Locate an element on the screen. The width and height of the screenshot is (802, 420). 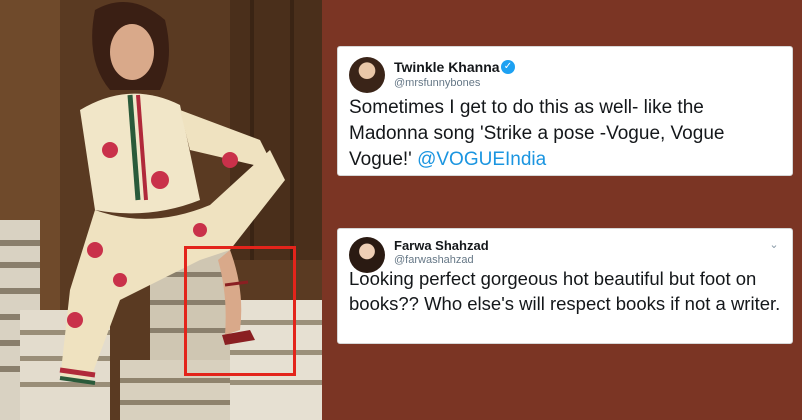
mention-link: @VOGUEIndia is located at coordinates (481, 159).